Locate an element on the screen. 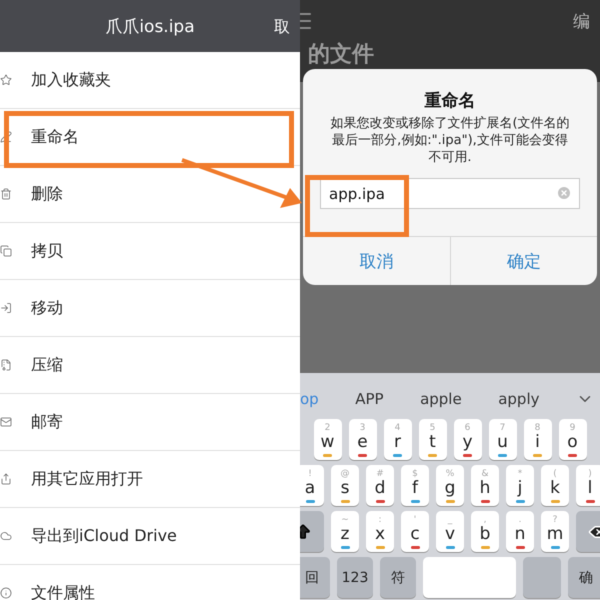 Image resolution: width=600 pixels, height=600 pixels. key-letter: r is located at coordinates (397, 442).